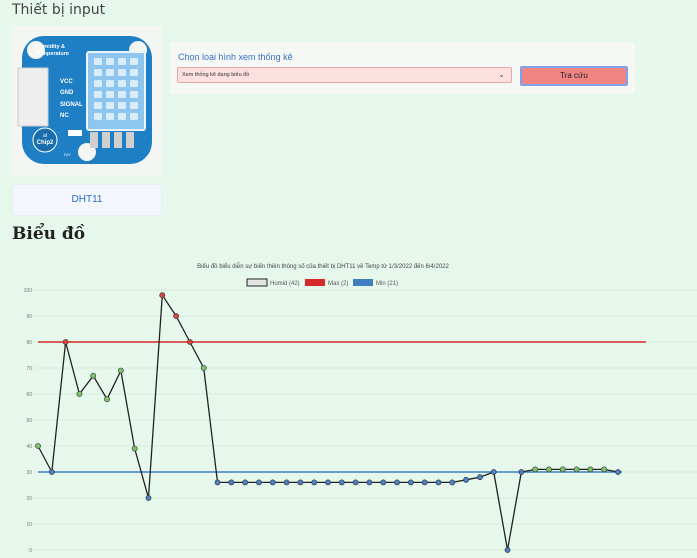 Image resolution: width=697 pixels, height=558 pixels. Describe the element at coordinates (574, 76) in the screenshot. I see `search-button: Tra cứu` at that location.